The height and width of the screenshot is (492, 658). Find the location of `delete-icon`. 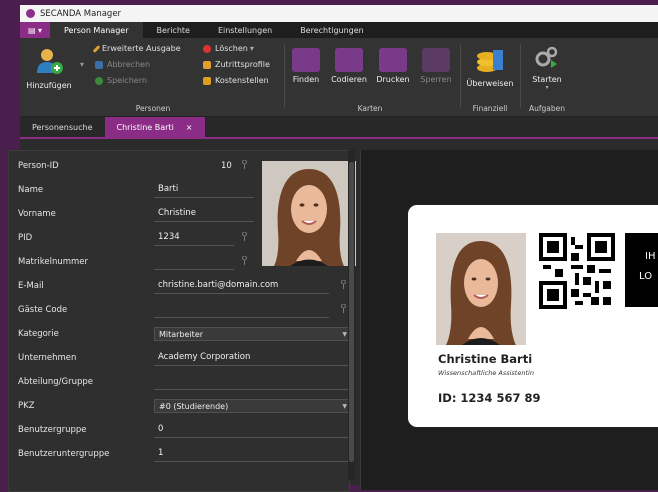

delete-icon is located at coordinates (207, 48).